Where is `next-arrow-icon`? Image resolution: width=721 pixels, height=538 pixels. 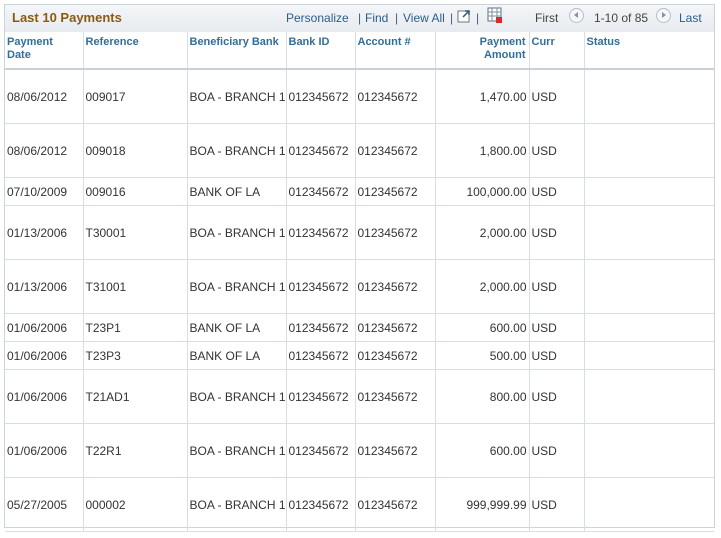 next-arrow-icon is located at coordinates (663, 15).